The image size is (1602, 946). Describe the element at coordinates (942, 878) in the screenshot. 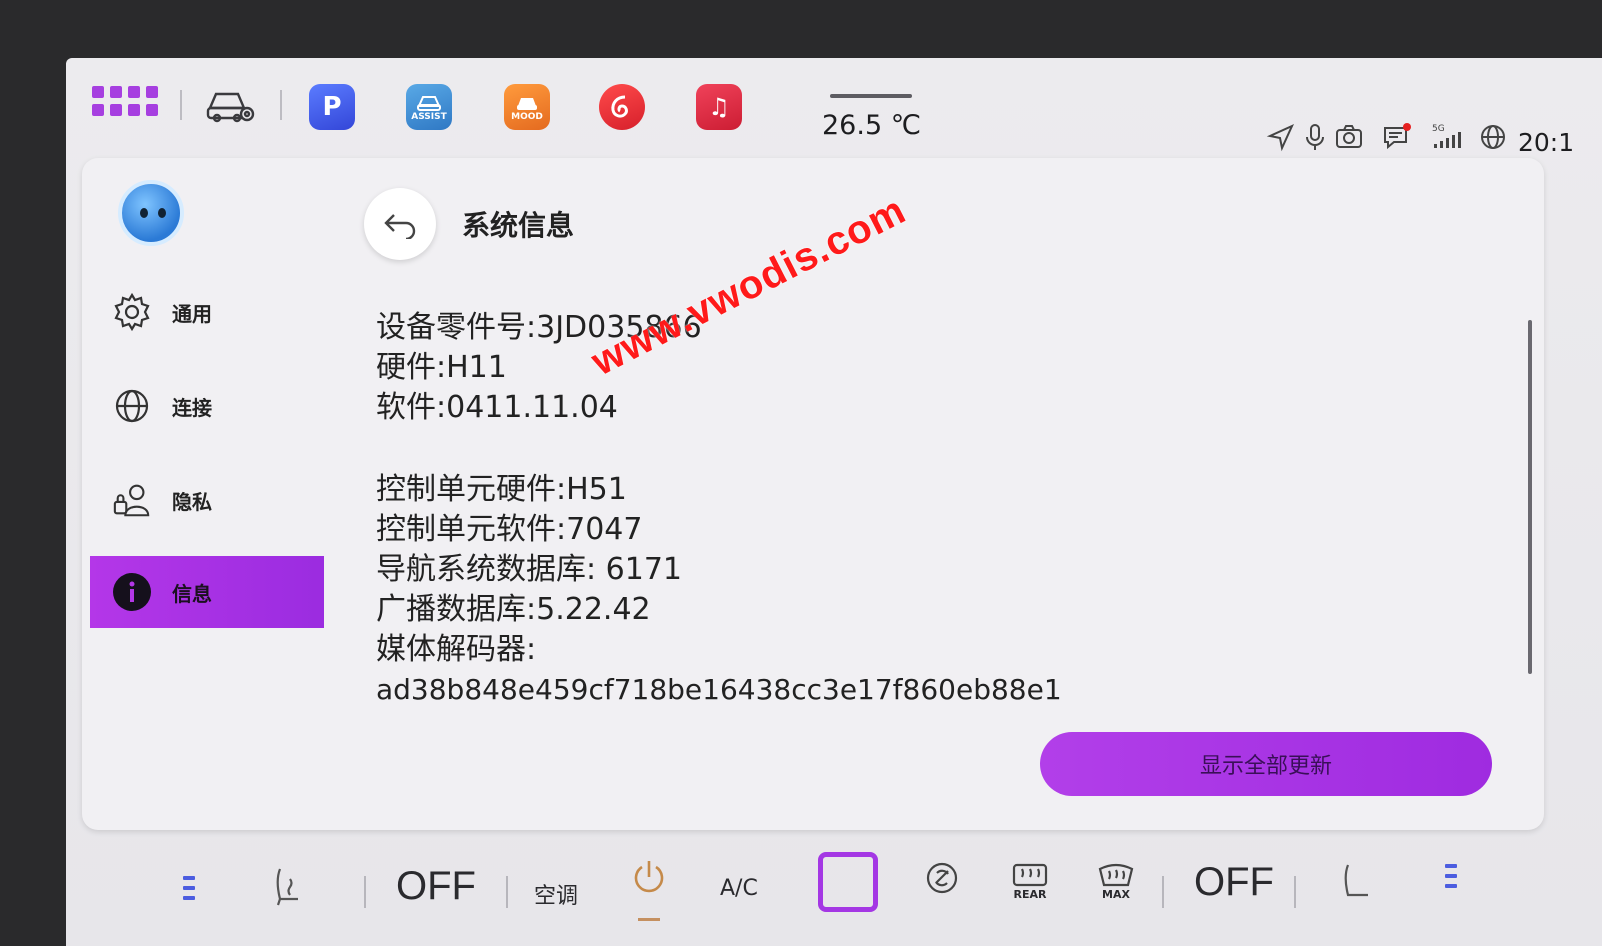

I see `auto-climate-icon` at that location.